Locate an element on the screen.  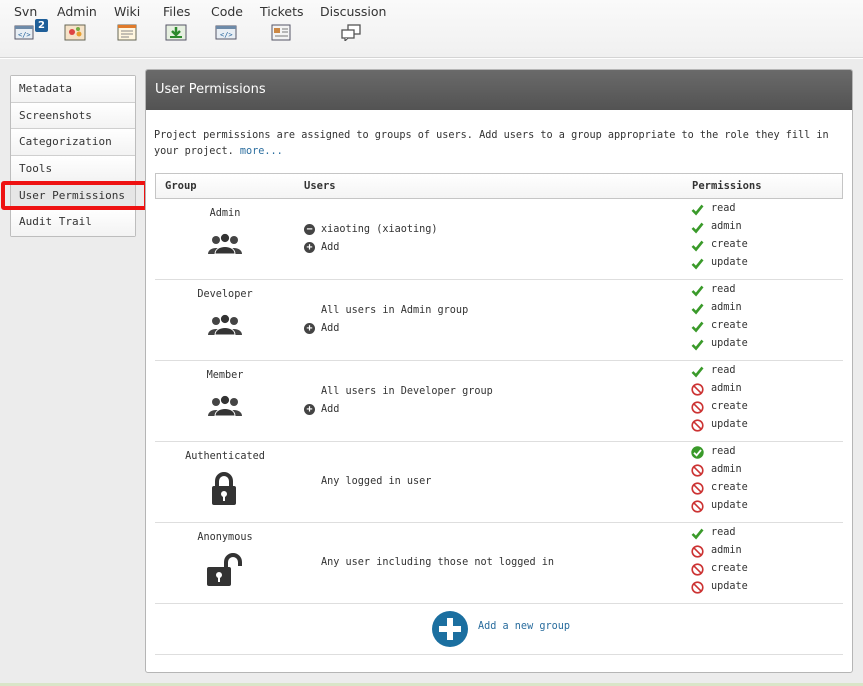
padlock-locked-icon is located at coordinates (224, 491).